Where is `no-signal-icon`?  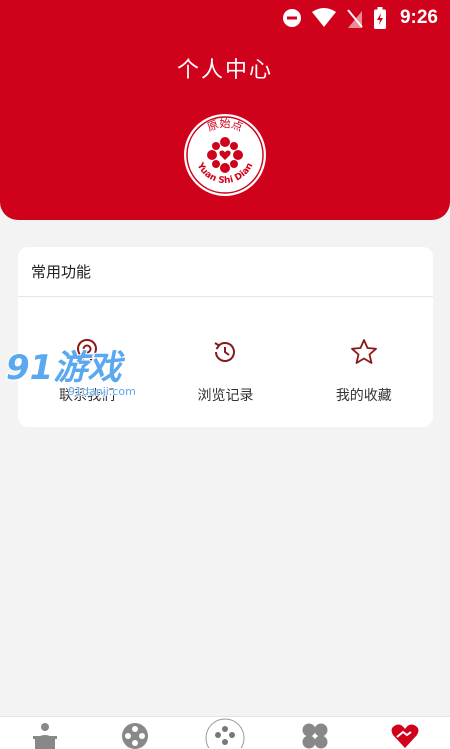 no-signal-icon is located at coordinates (355, 18).